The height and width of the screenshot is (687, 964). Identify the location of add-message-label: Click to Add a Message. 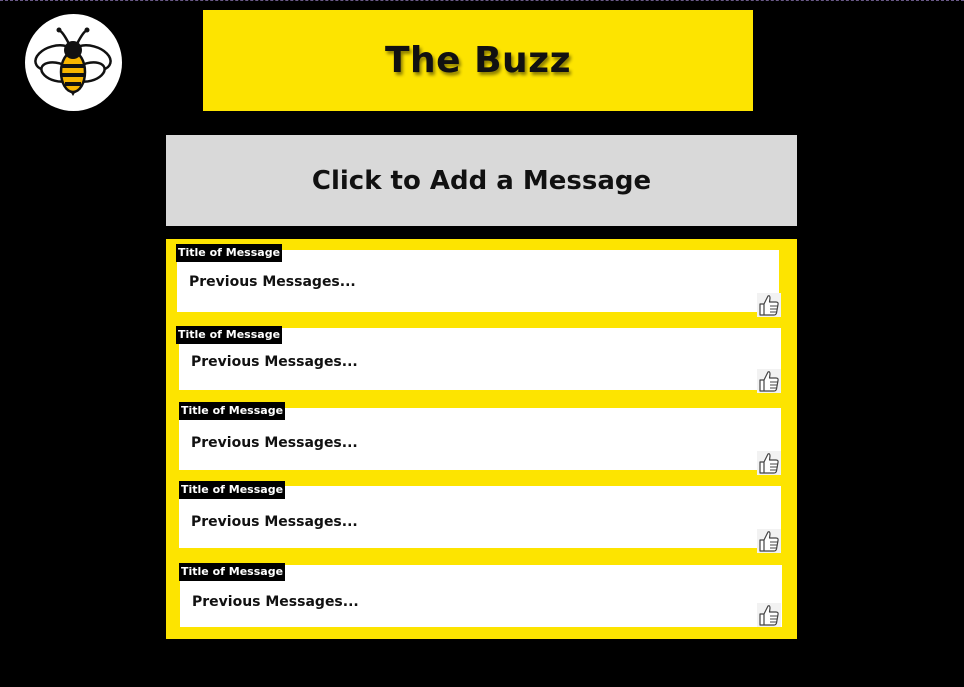
(481, 180).